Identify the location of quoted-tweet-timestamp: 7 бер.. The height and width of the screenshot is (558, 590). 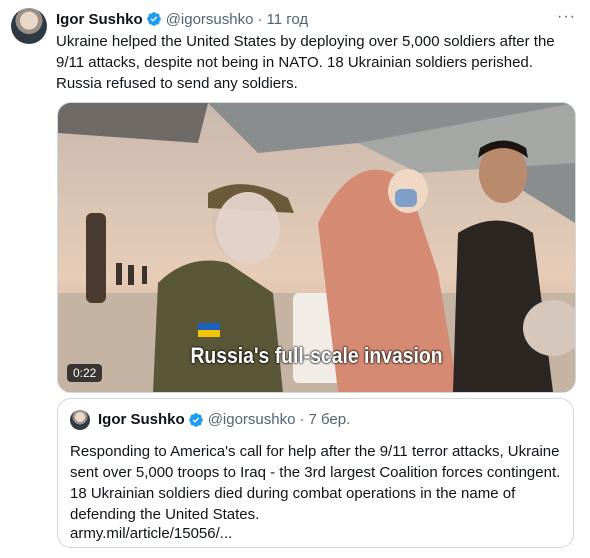
(329, 419).